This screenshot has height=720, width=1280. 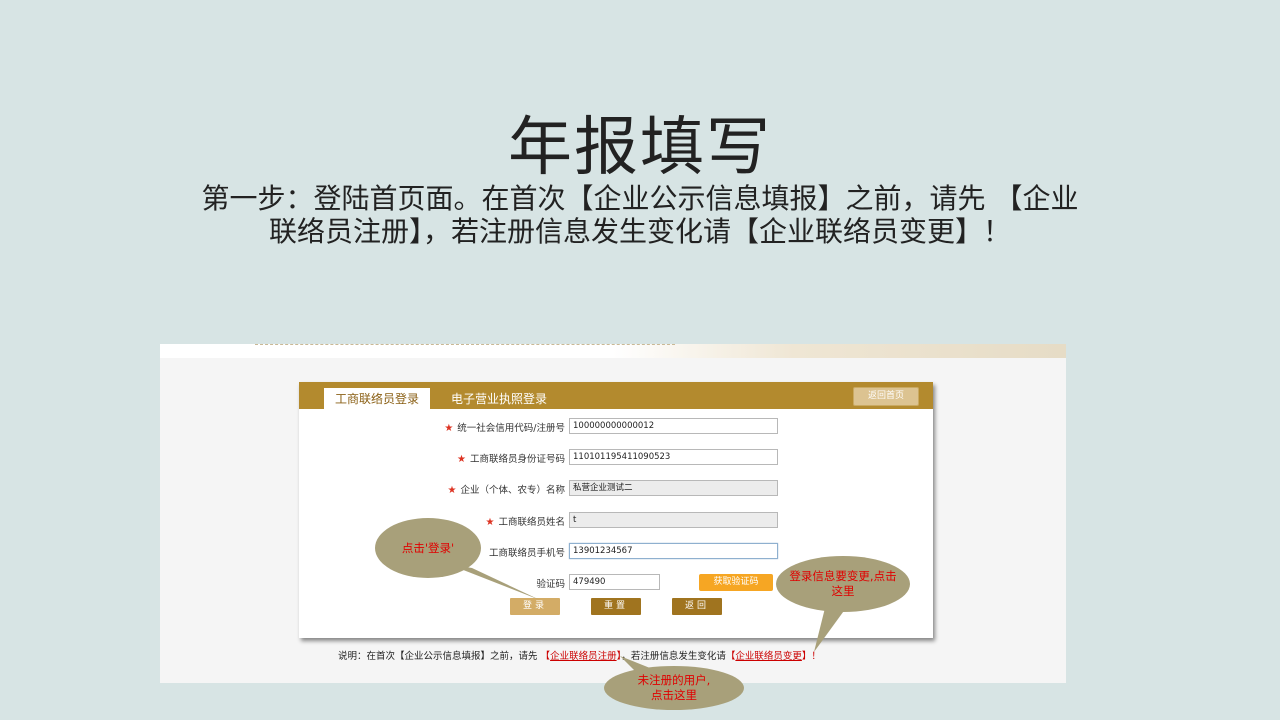 I want to click on field-label: ★ 工商联络员身份证号码, so click(x=511, y=459).